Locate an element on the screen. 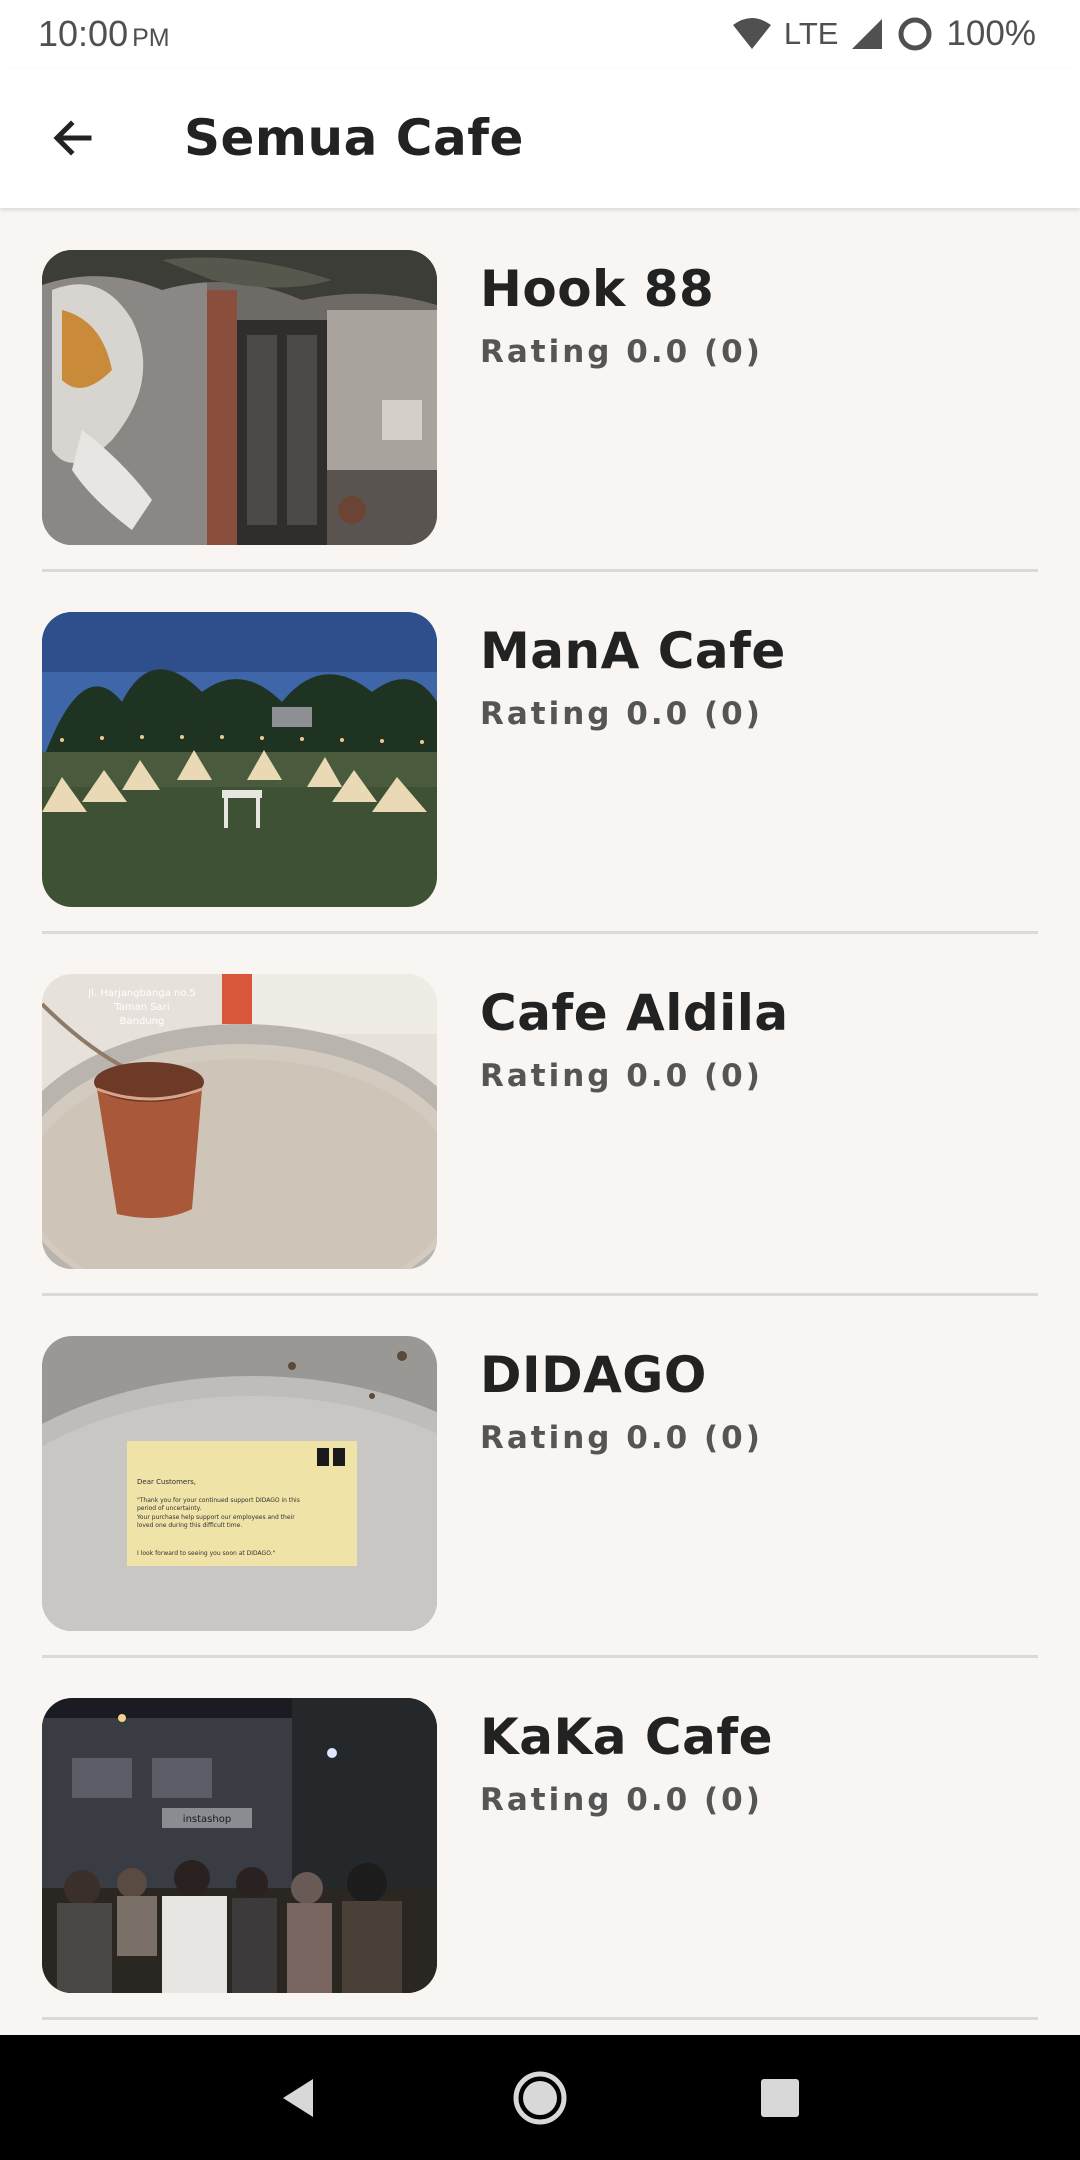  cafe-info: ManA Cafe Rating 0.0 (0) is located at coordinates (633, 773).